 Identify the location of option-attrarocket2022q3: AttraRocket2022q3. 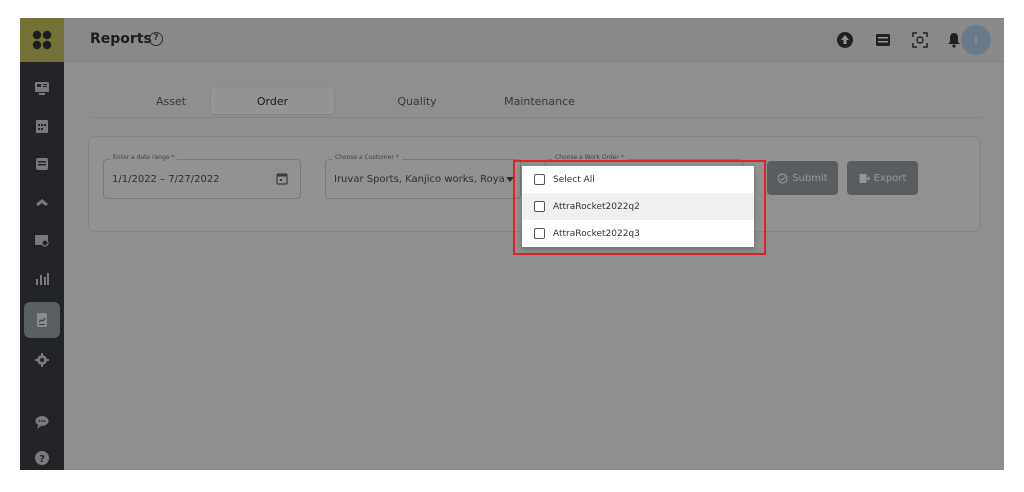
(638, 233).